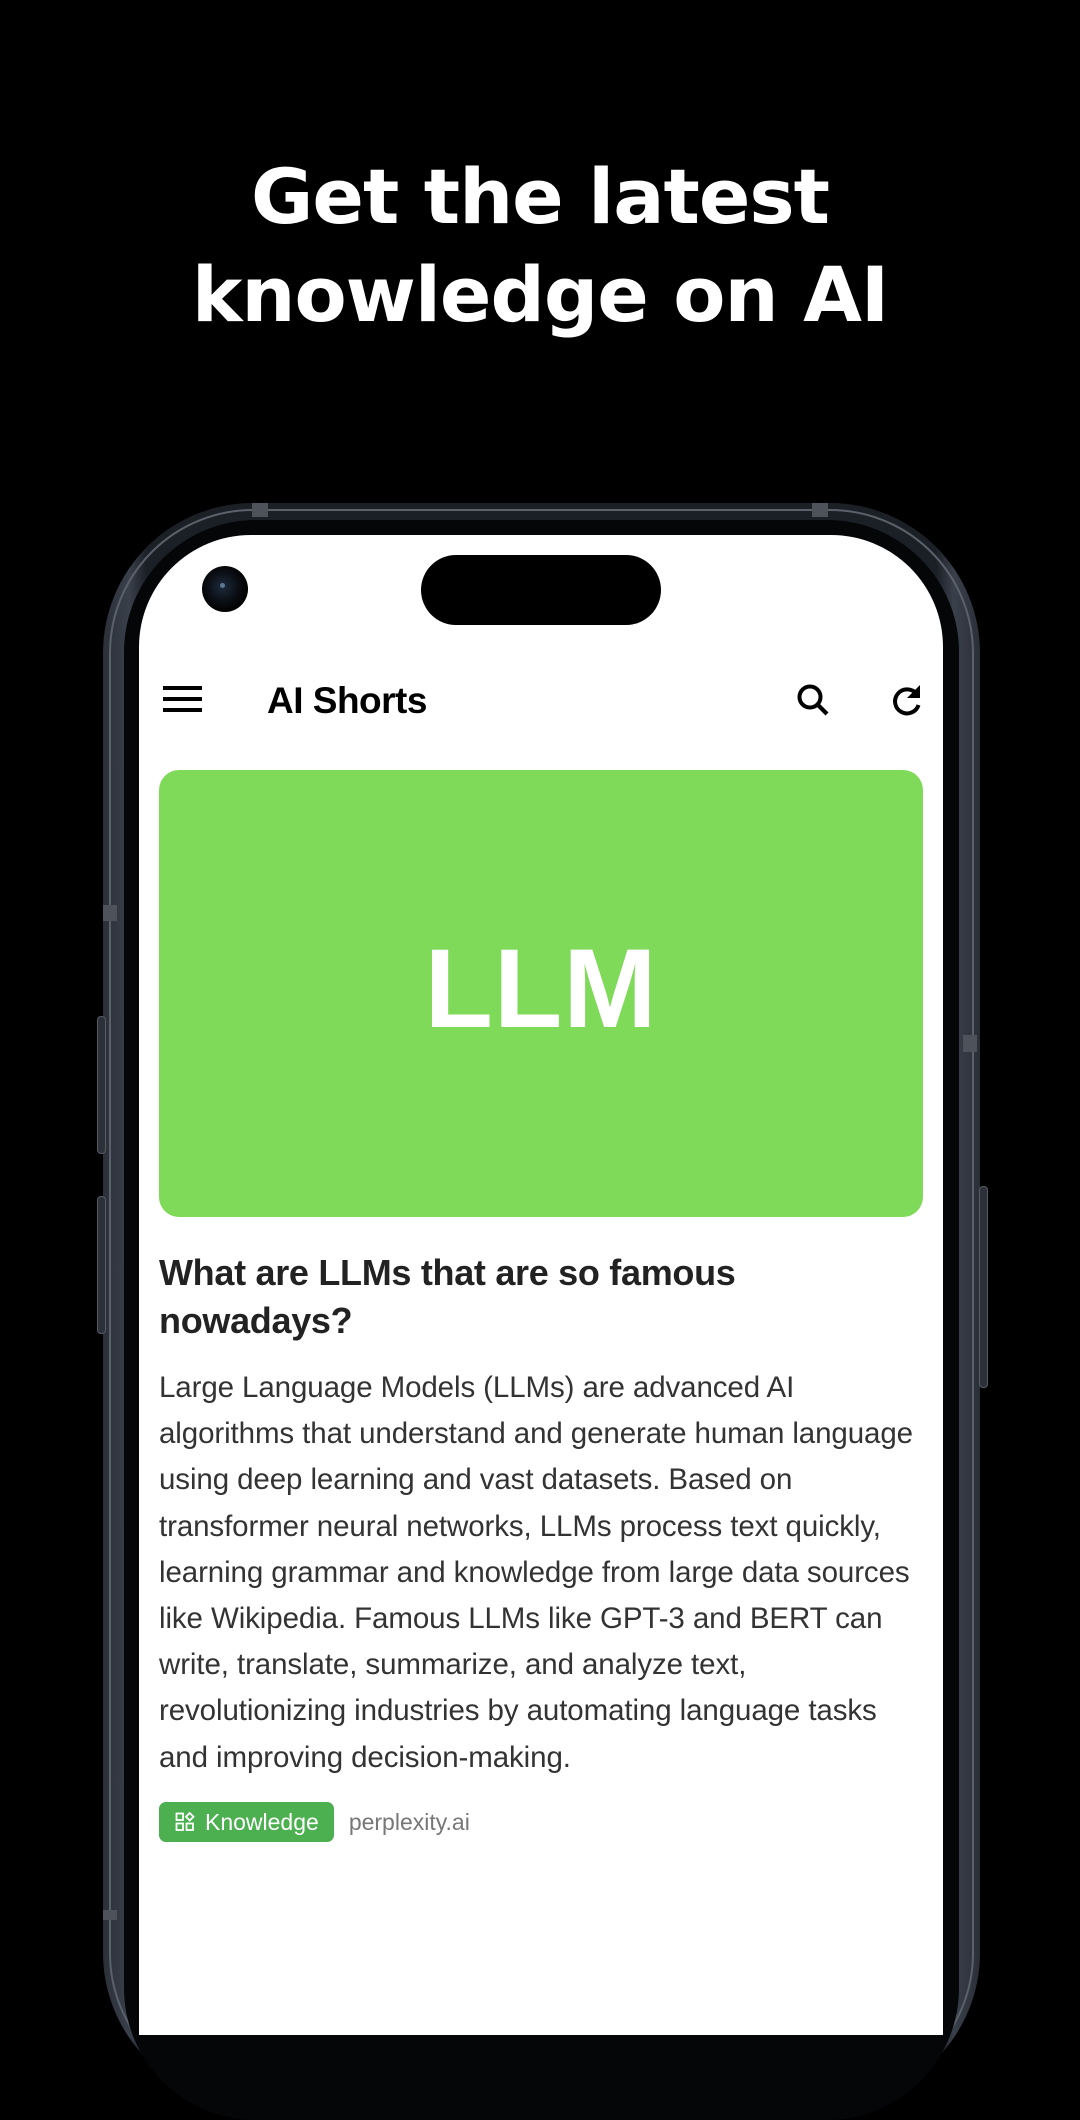 This screenshot has width=1080, height=2120. What do you see at coordinates (409, 1822) in the screenshot?
I see `article-source: perplexity.ai` at bounding box center [409, 1822].